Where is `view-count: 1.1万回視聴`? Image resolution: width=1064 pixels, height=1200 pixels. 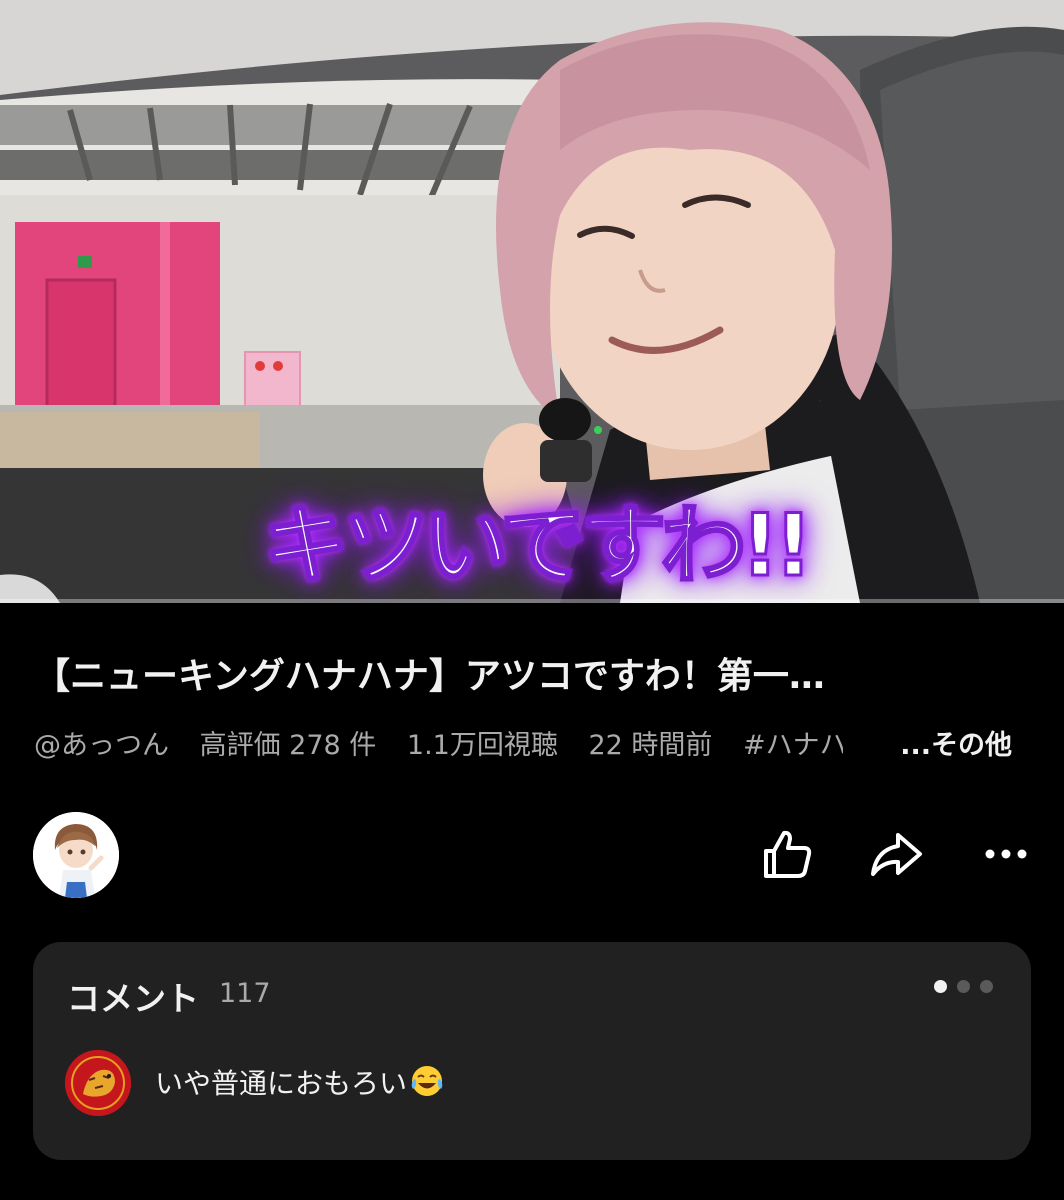 view-count: 1.1万回視聴 is located at coordinates (482, 745).